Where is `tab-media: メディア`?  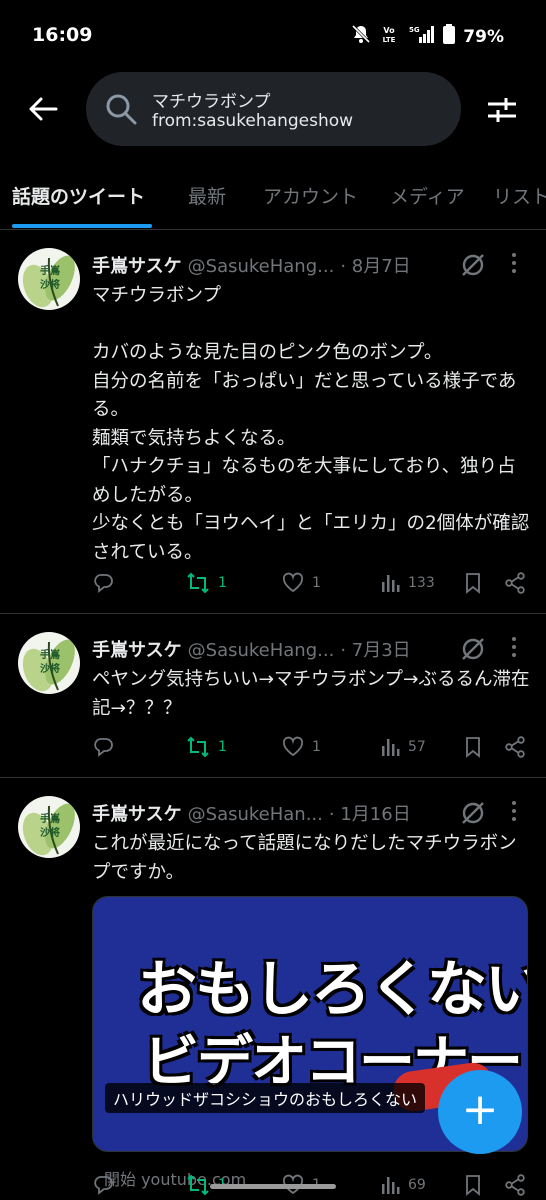
tab-media: メディア is located at coordinates (427, 195).